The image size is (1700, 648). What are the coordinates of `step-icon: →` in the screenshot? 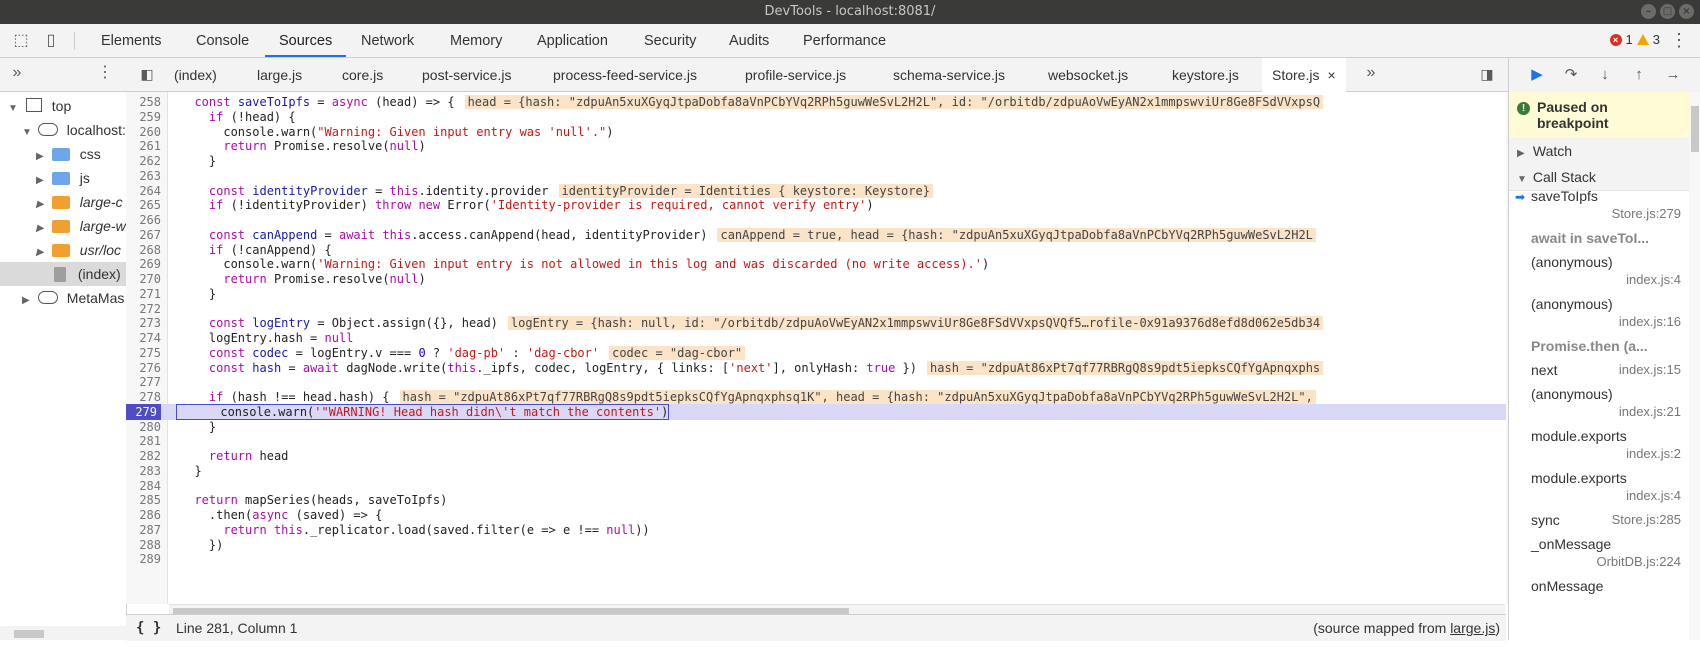 It's located at (1673, 75).